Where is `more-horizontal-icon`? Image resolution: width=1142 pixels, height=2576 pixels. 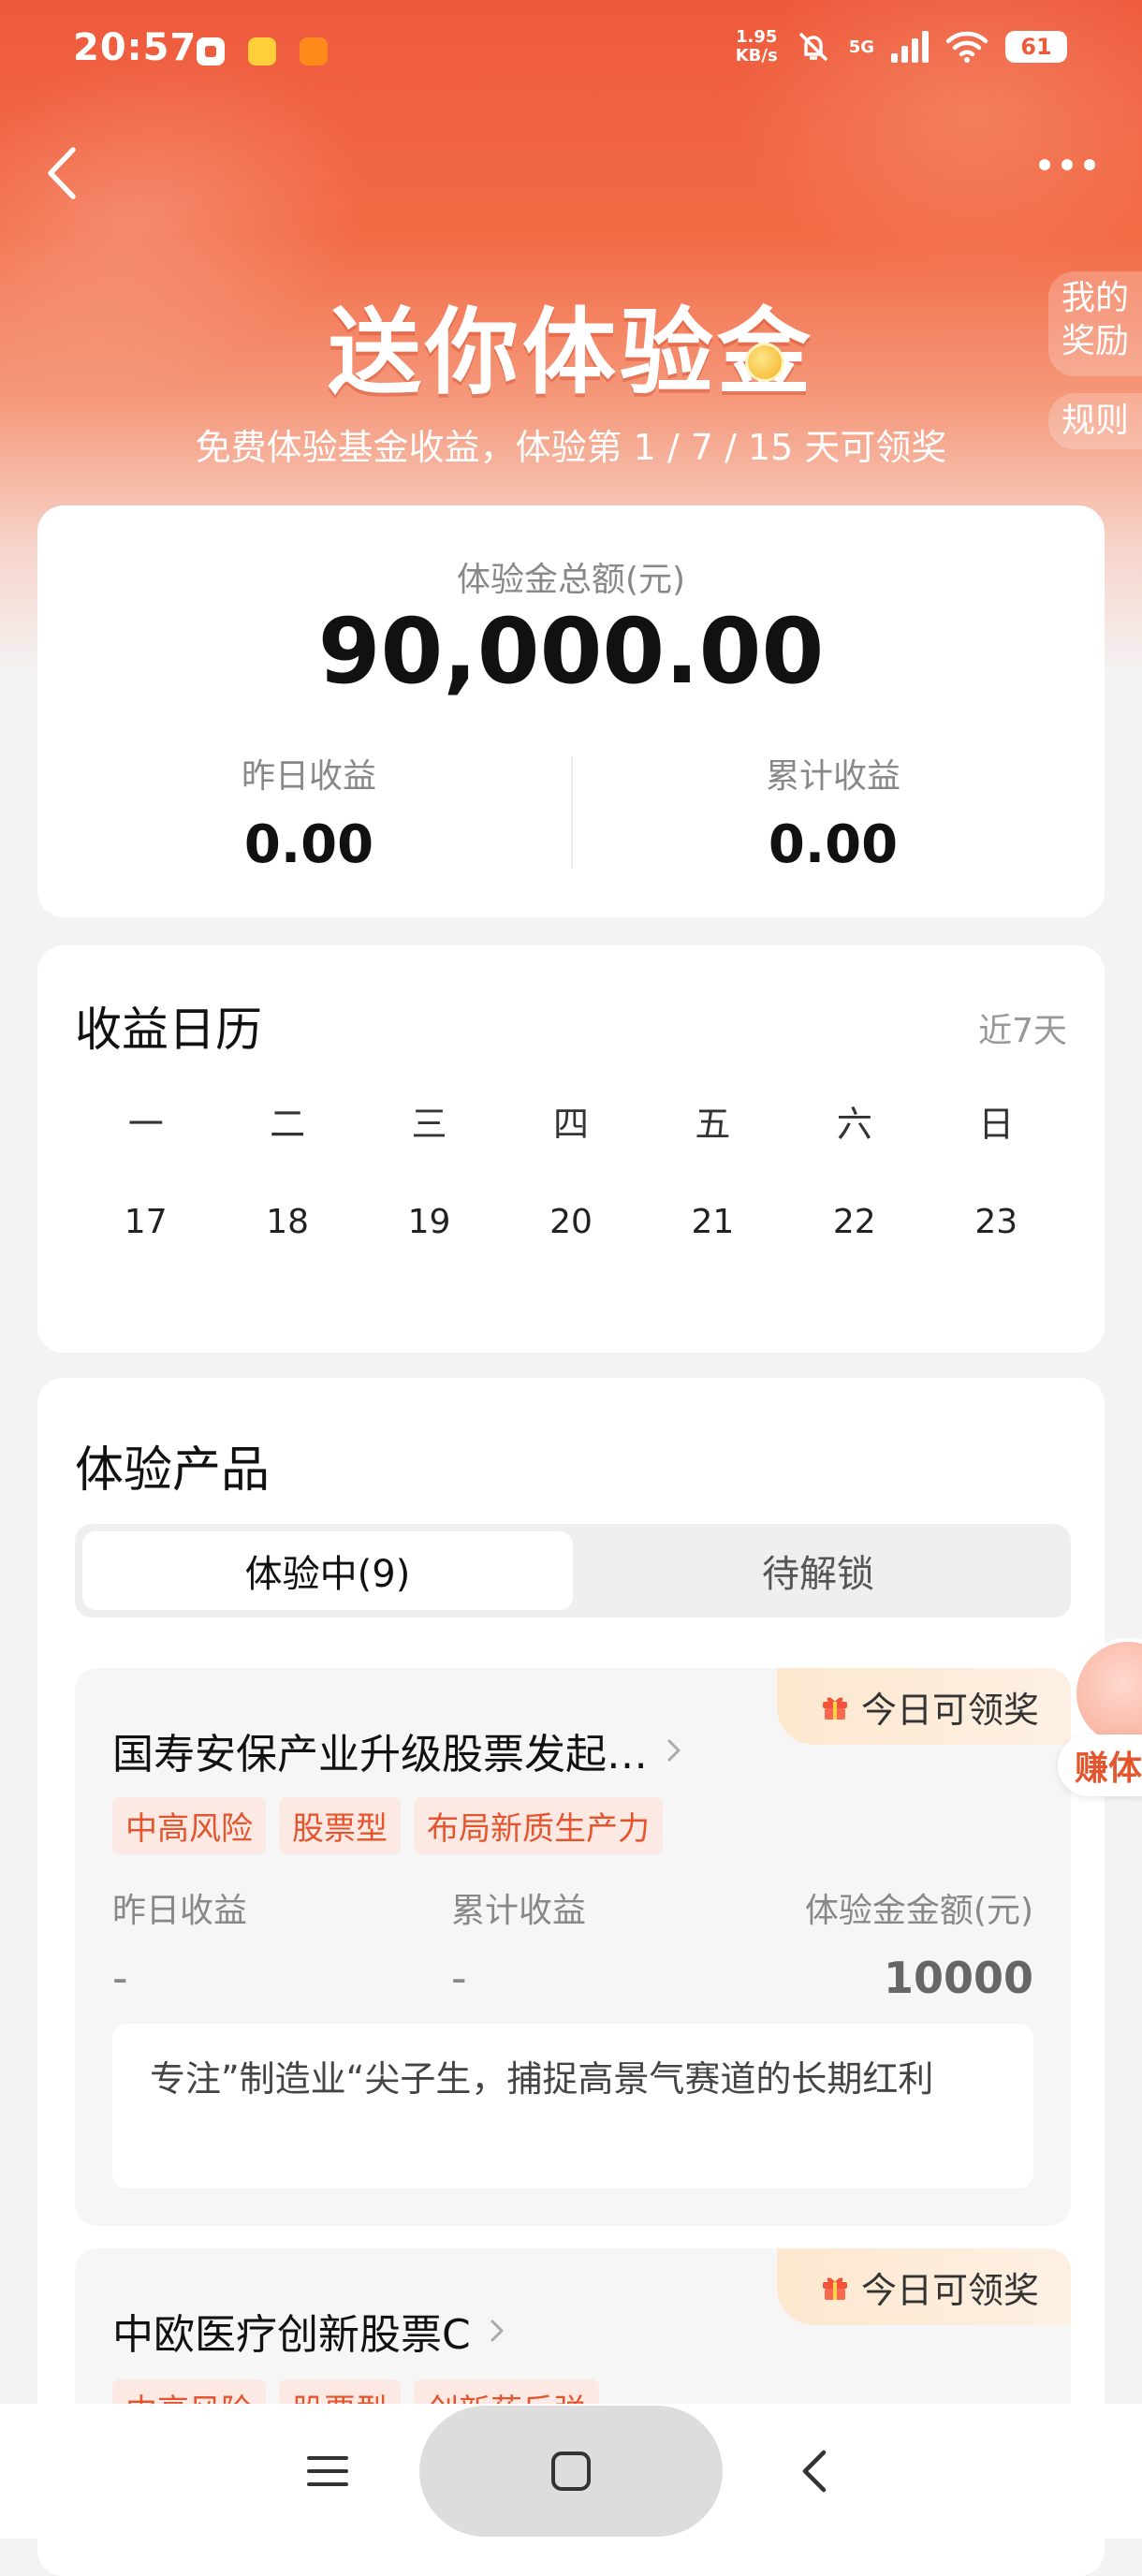
more-horizontal-icon is located at coordinates (1044, 164).